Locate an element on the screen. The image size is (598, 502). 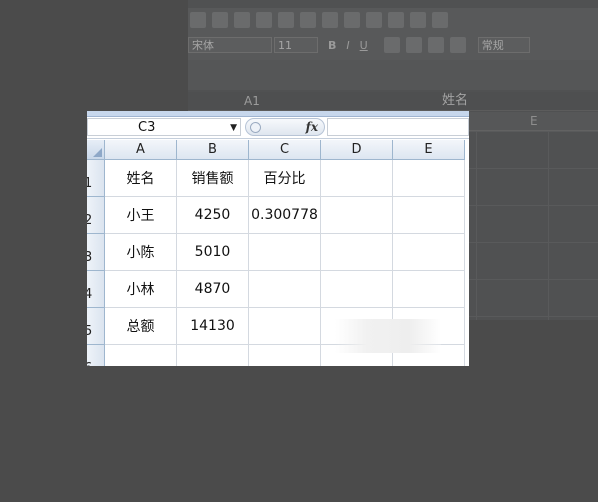
cell-c6 is located at coordinates (285, 355).